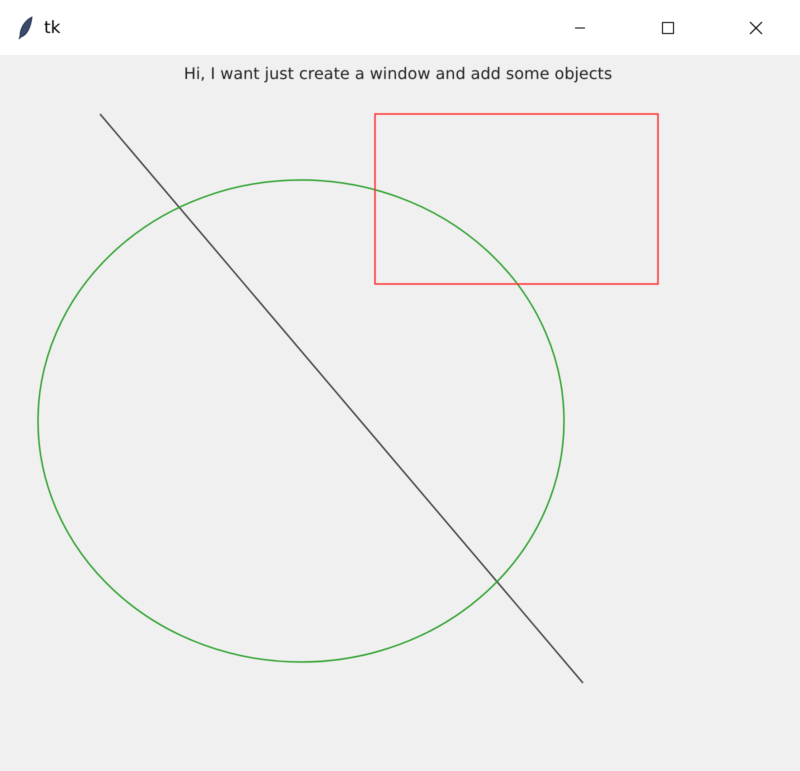 This screenshot has width=800, height=771. What do you see at coordinates (668, 28) in the screenshot?
I see `maximize-icon` at bounding box center [668, 28].